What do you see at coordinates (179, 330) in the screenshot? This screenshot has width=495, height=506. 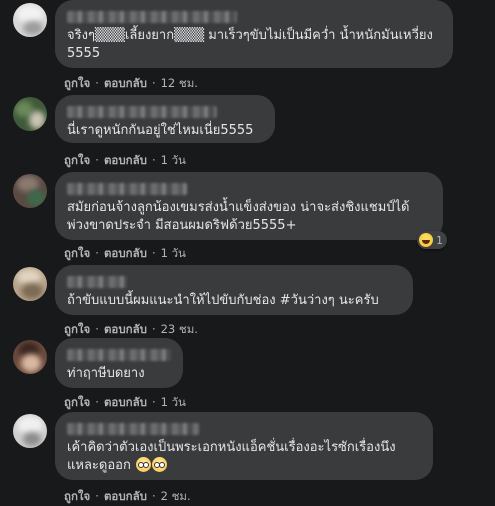 I see `timestamp: 23 ชม.` at bounding box center [179, 330].